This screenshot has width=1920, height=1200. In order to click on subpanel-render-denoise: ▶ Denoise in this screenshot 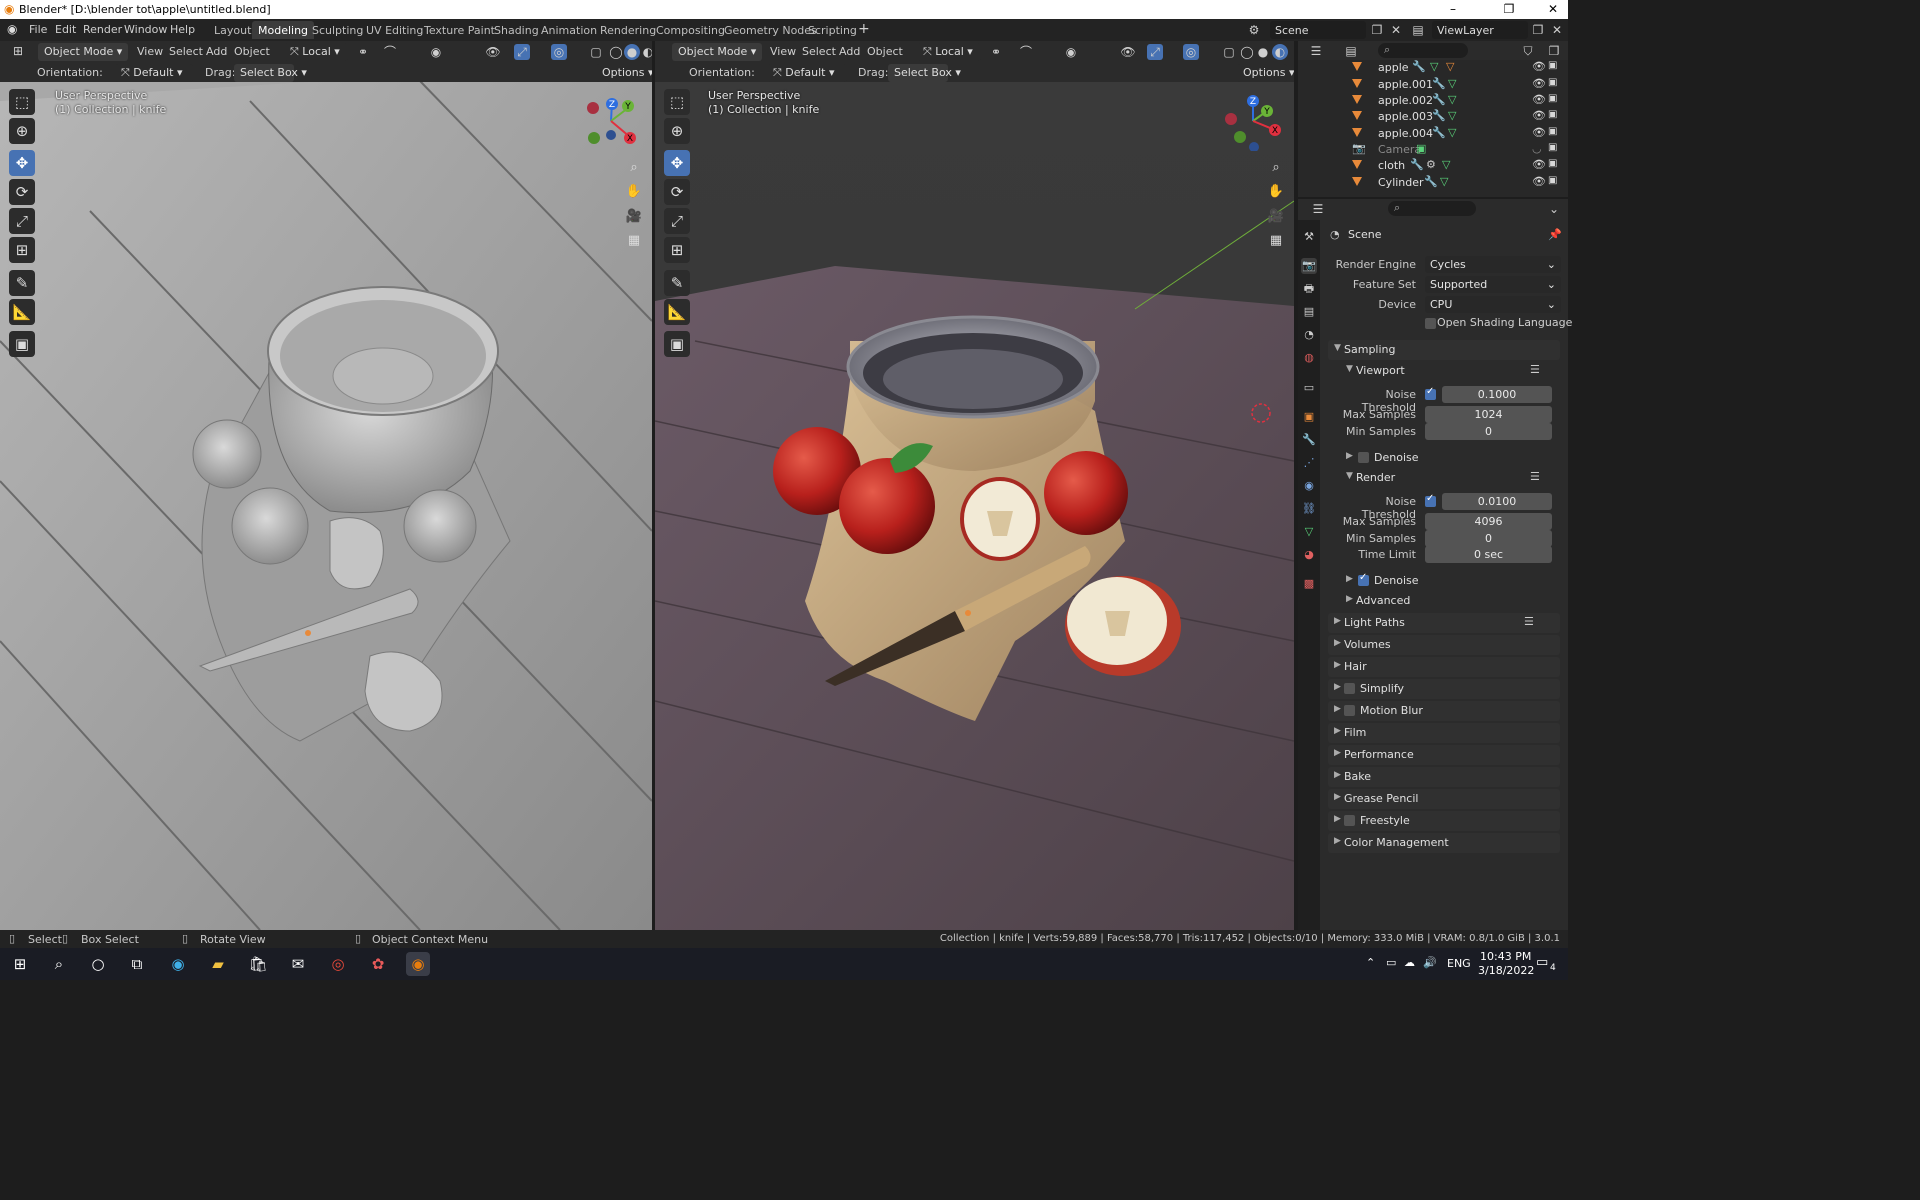, I will do `click(1450, 581)`.